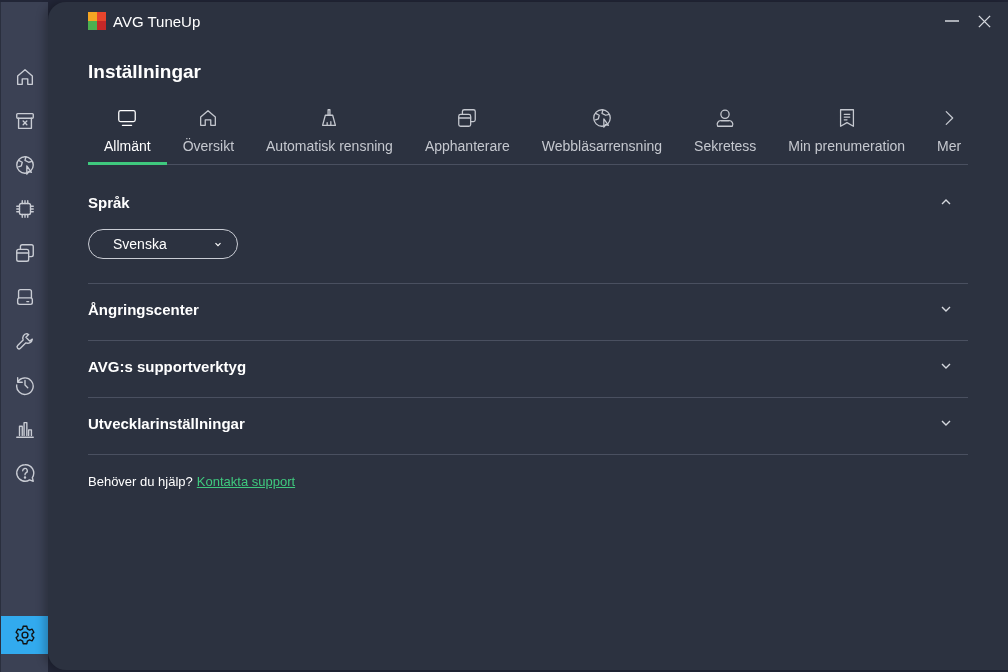 Image resolution: width=1008 pixels, height=672 pixels. What do you see at coordinates (847, 136) in the screenshot?
I see `tab: Min prenumeration` at bounding box center [847, 136].